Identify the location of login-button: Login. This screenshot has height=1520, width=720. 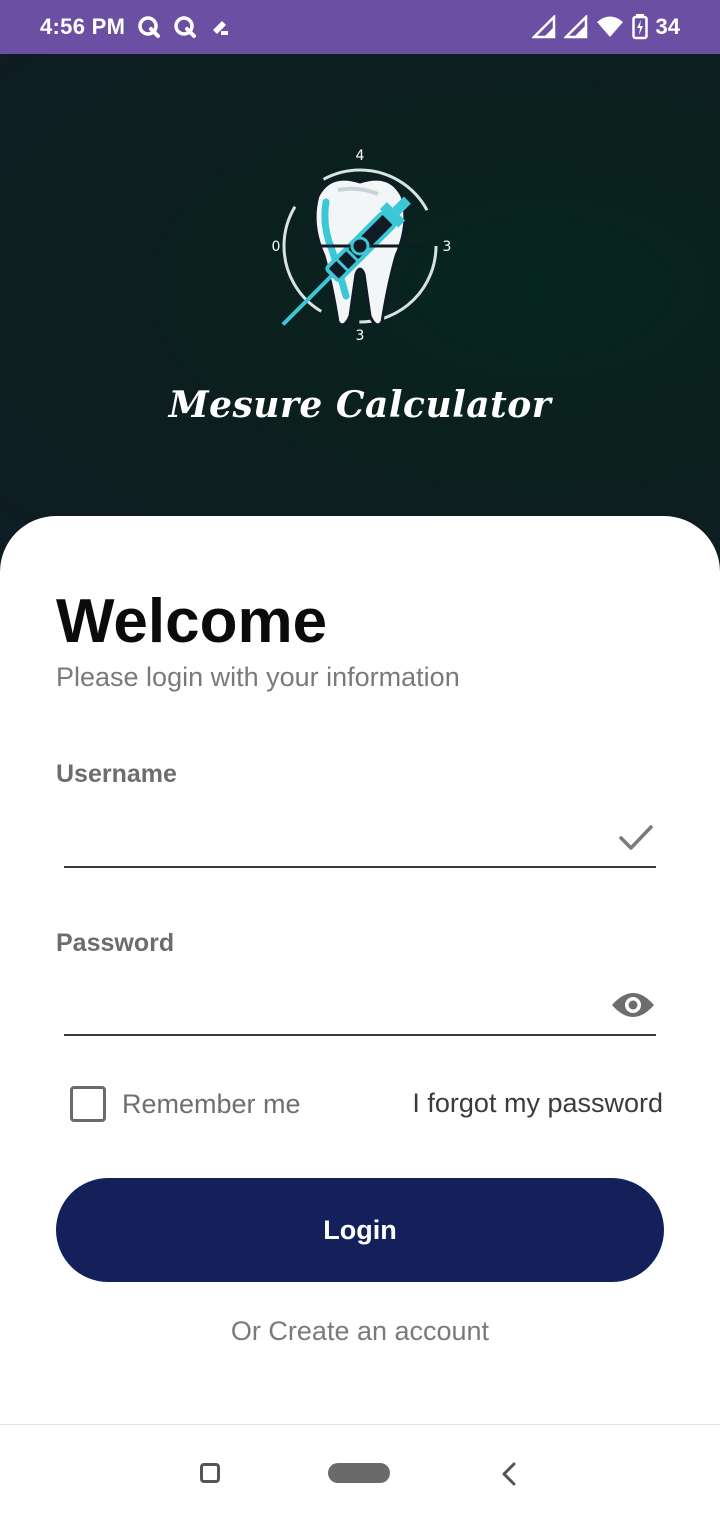
(360, 1230).